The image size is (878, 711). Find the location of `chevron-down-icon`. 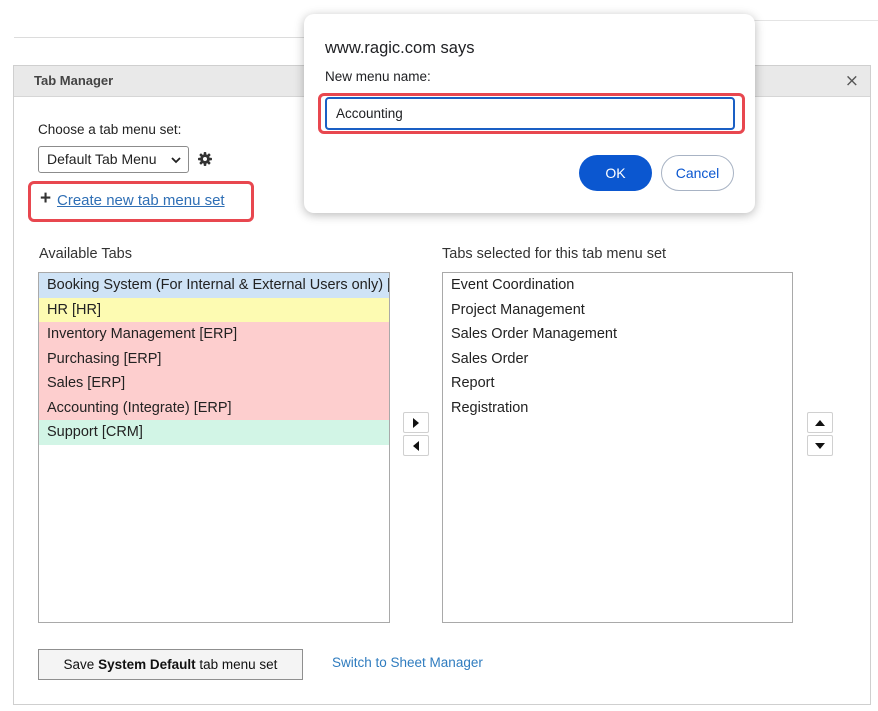

chevron-down-icon is located at coordinates (176, 160).